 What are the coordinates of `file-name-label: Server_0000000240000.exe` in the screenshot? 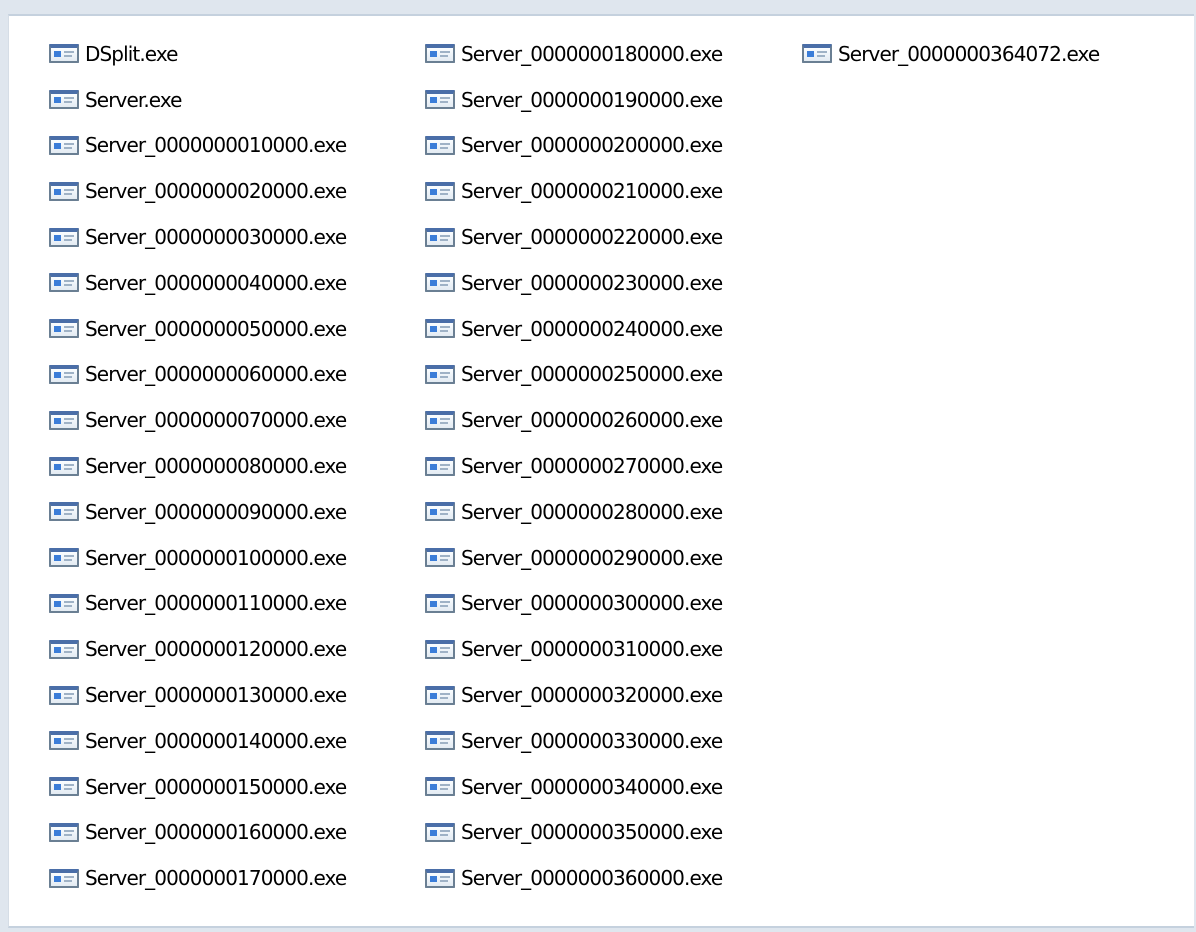 It's located at (592, 328).